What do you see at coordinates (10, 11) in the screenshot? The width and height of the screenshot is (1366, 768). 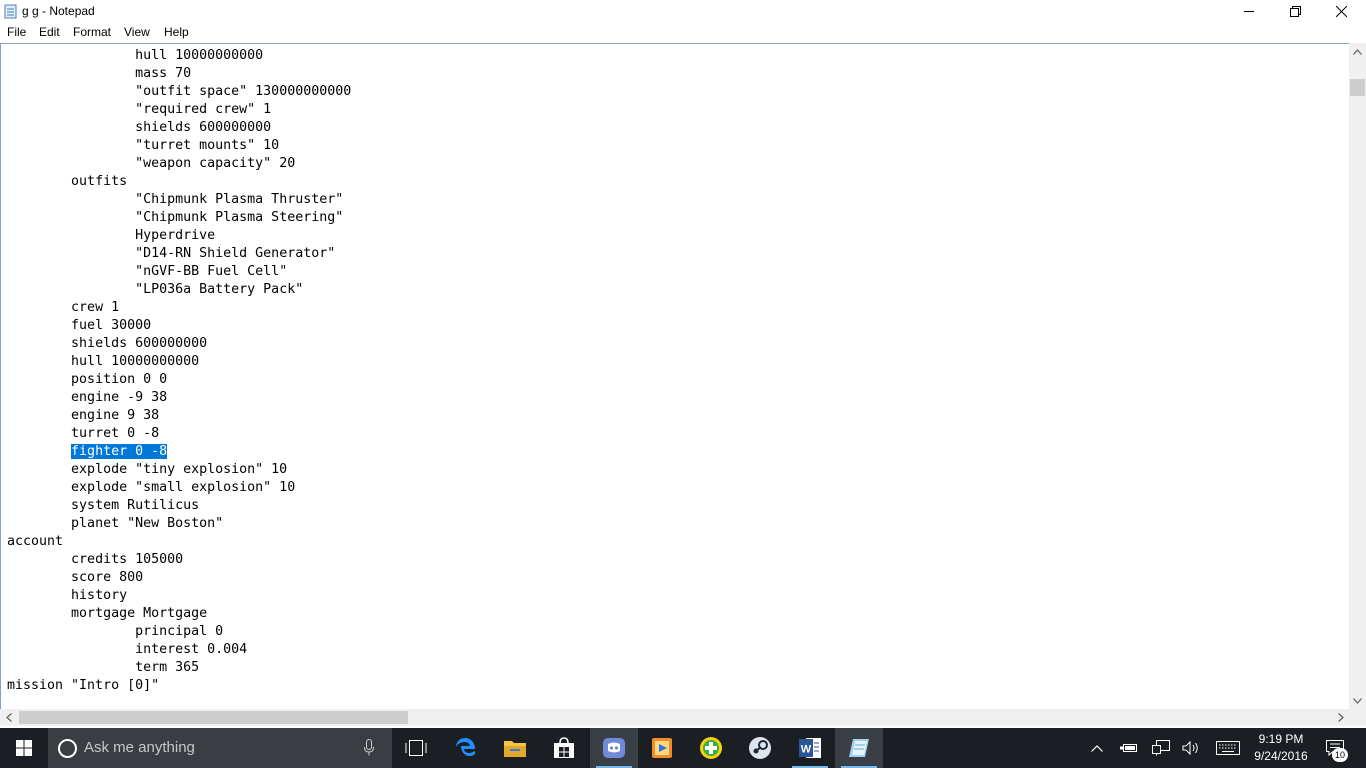 I see `notepad-icon` at bounding box center [10, 11].